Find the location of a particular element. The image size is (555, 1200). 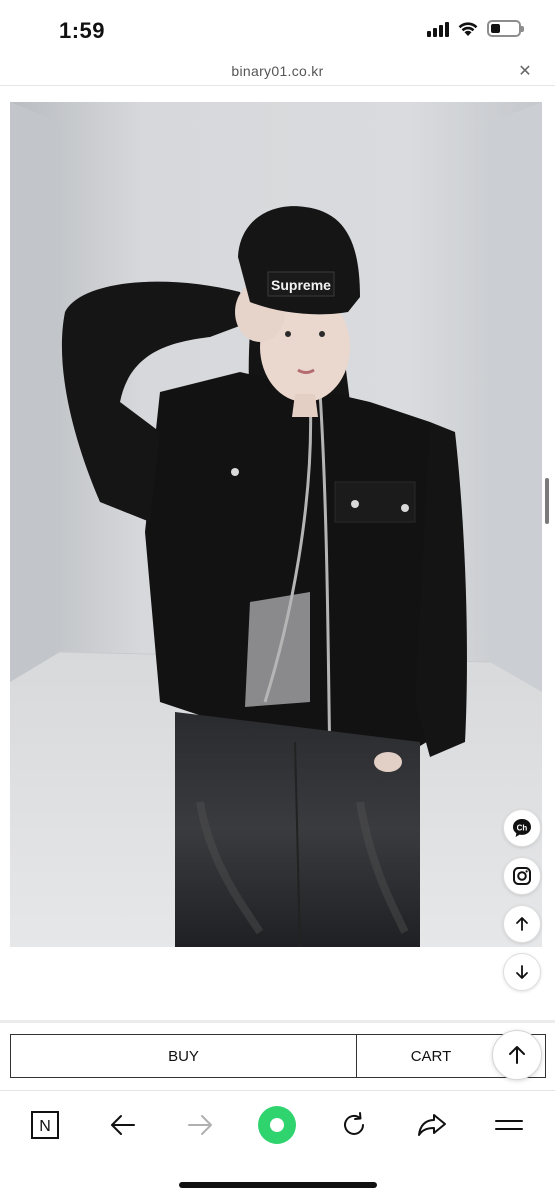

status-icons is located at coordinates (475, 28).